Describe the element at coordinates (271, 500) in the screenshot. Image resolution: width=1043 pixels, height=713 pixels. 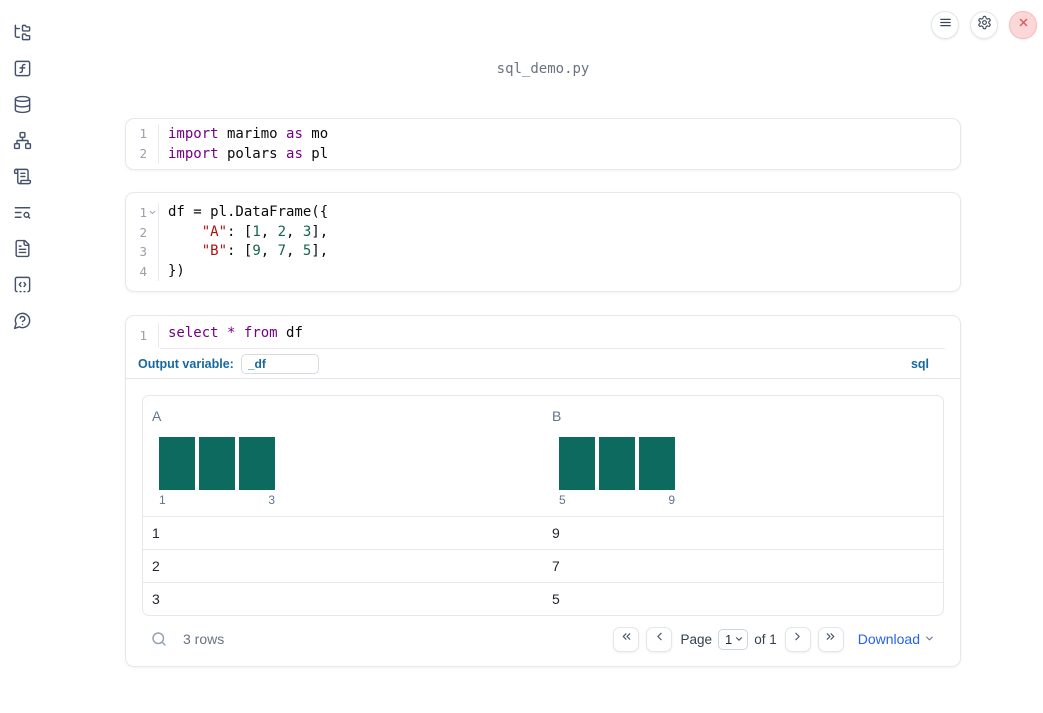
I see `histogram-max-label: 3` at that location.